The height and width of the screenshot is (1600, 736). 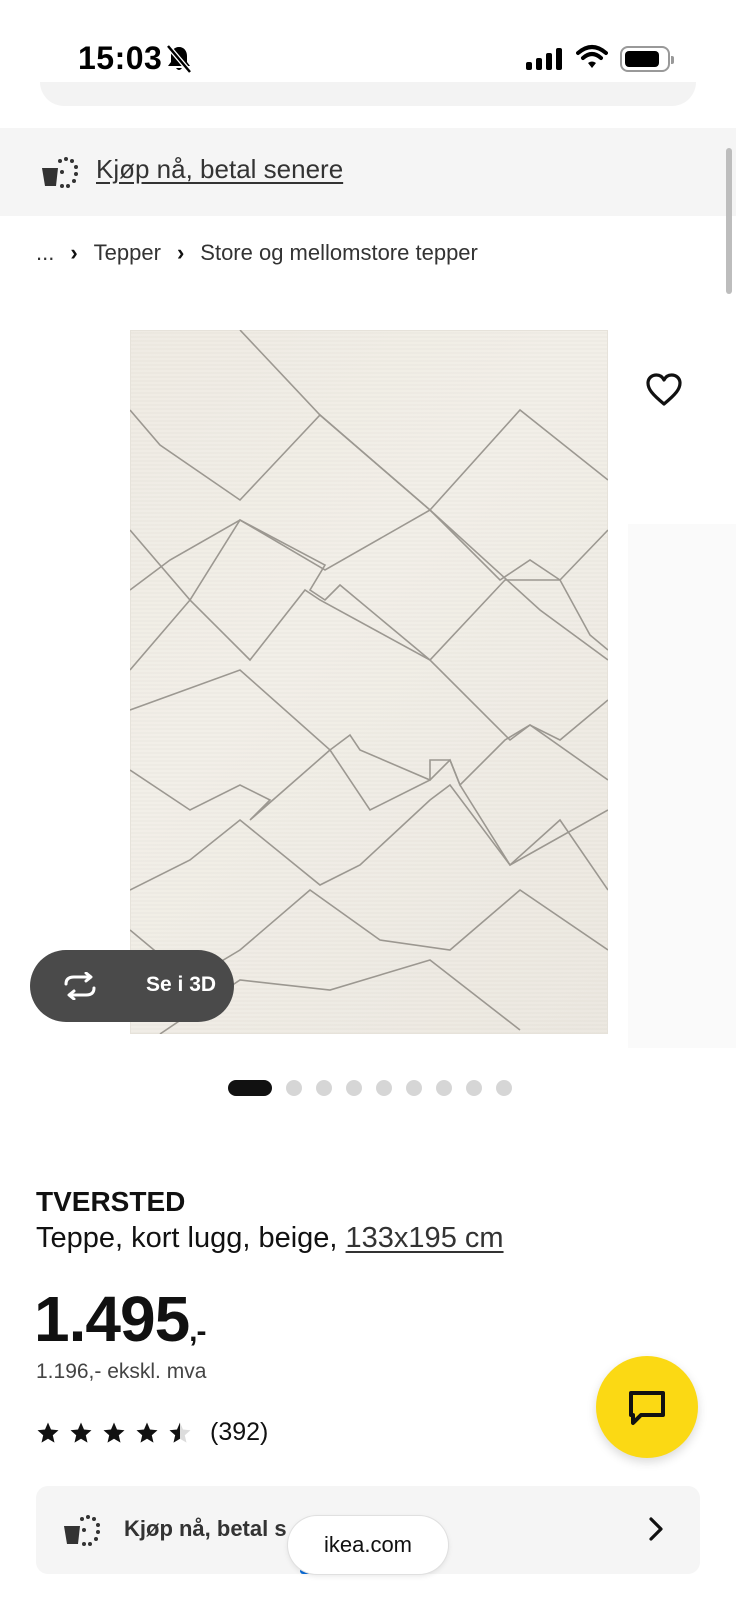 I want to click on rotate-3d-icon, so click(x=80, y=988).